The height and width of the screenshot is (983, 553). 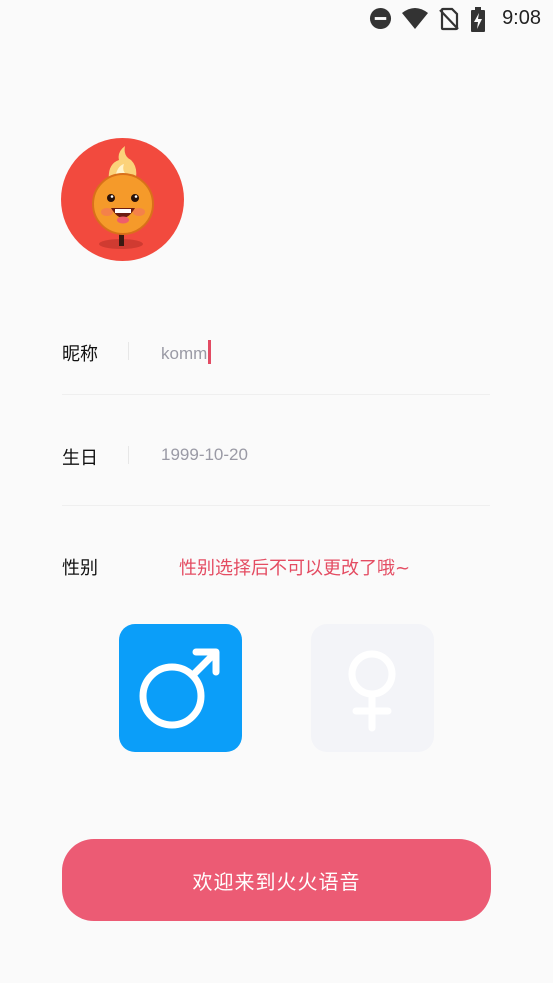 I want to click on nickname-value: komm, so click(x=184, y=353).